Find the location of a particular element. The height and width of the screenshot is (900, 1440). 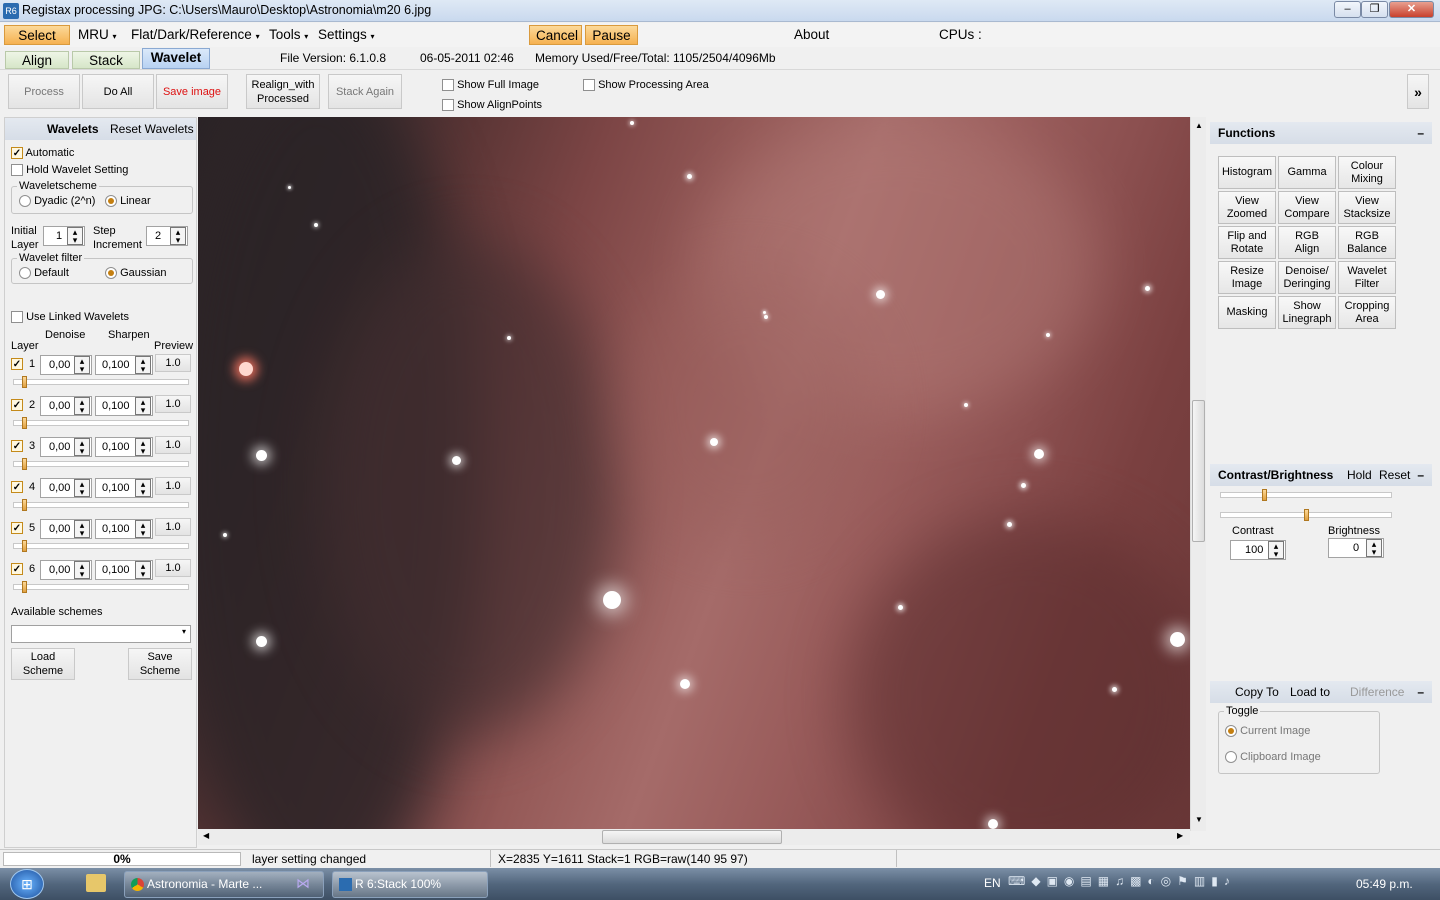

audio-app-icon: ♫ is located at coordinates (1122, 881).